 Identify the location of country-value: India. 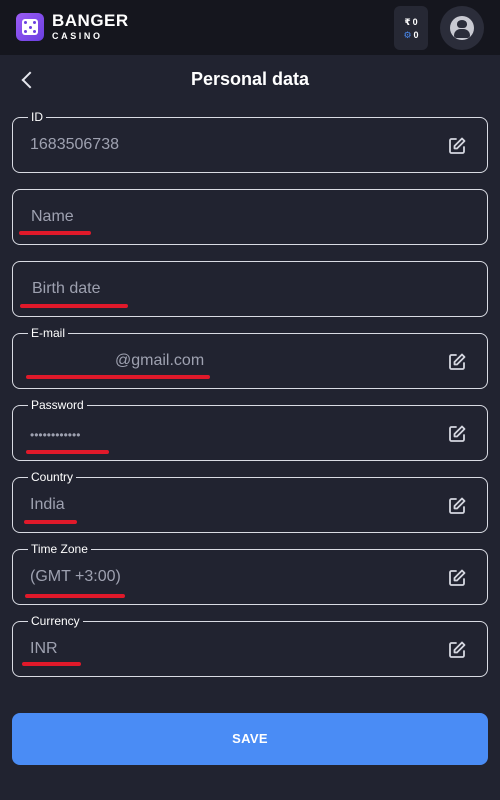
(47, 504).